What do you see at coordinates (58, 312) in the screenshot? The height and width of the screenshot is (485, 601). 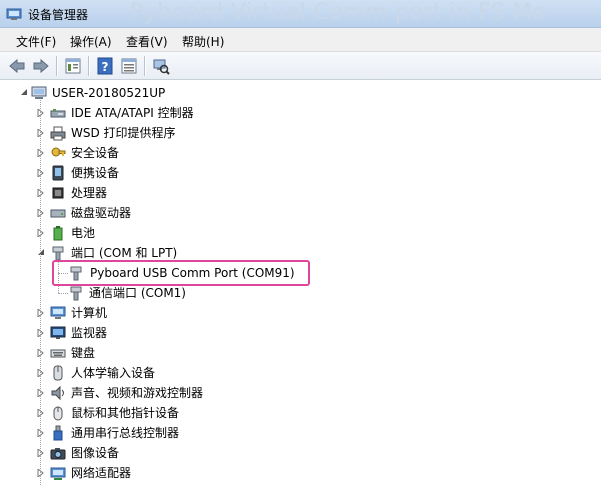 I see `computer-icon` at bounding box center [58, 312].